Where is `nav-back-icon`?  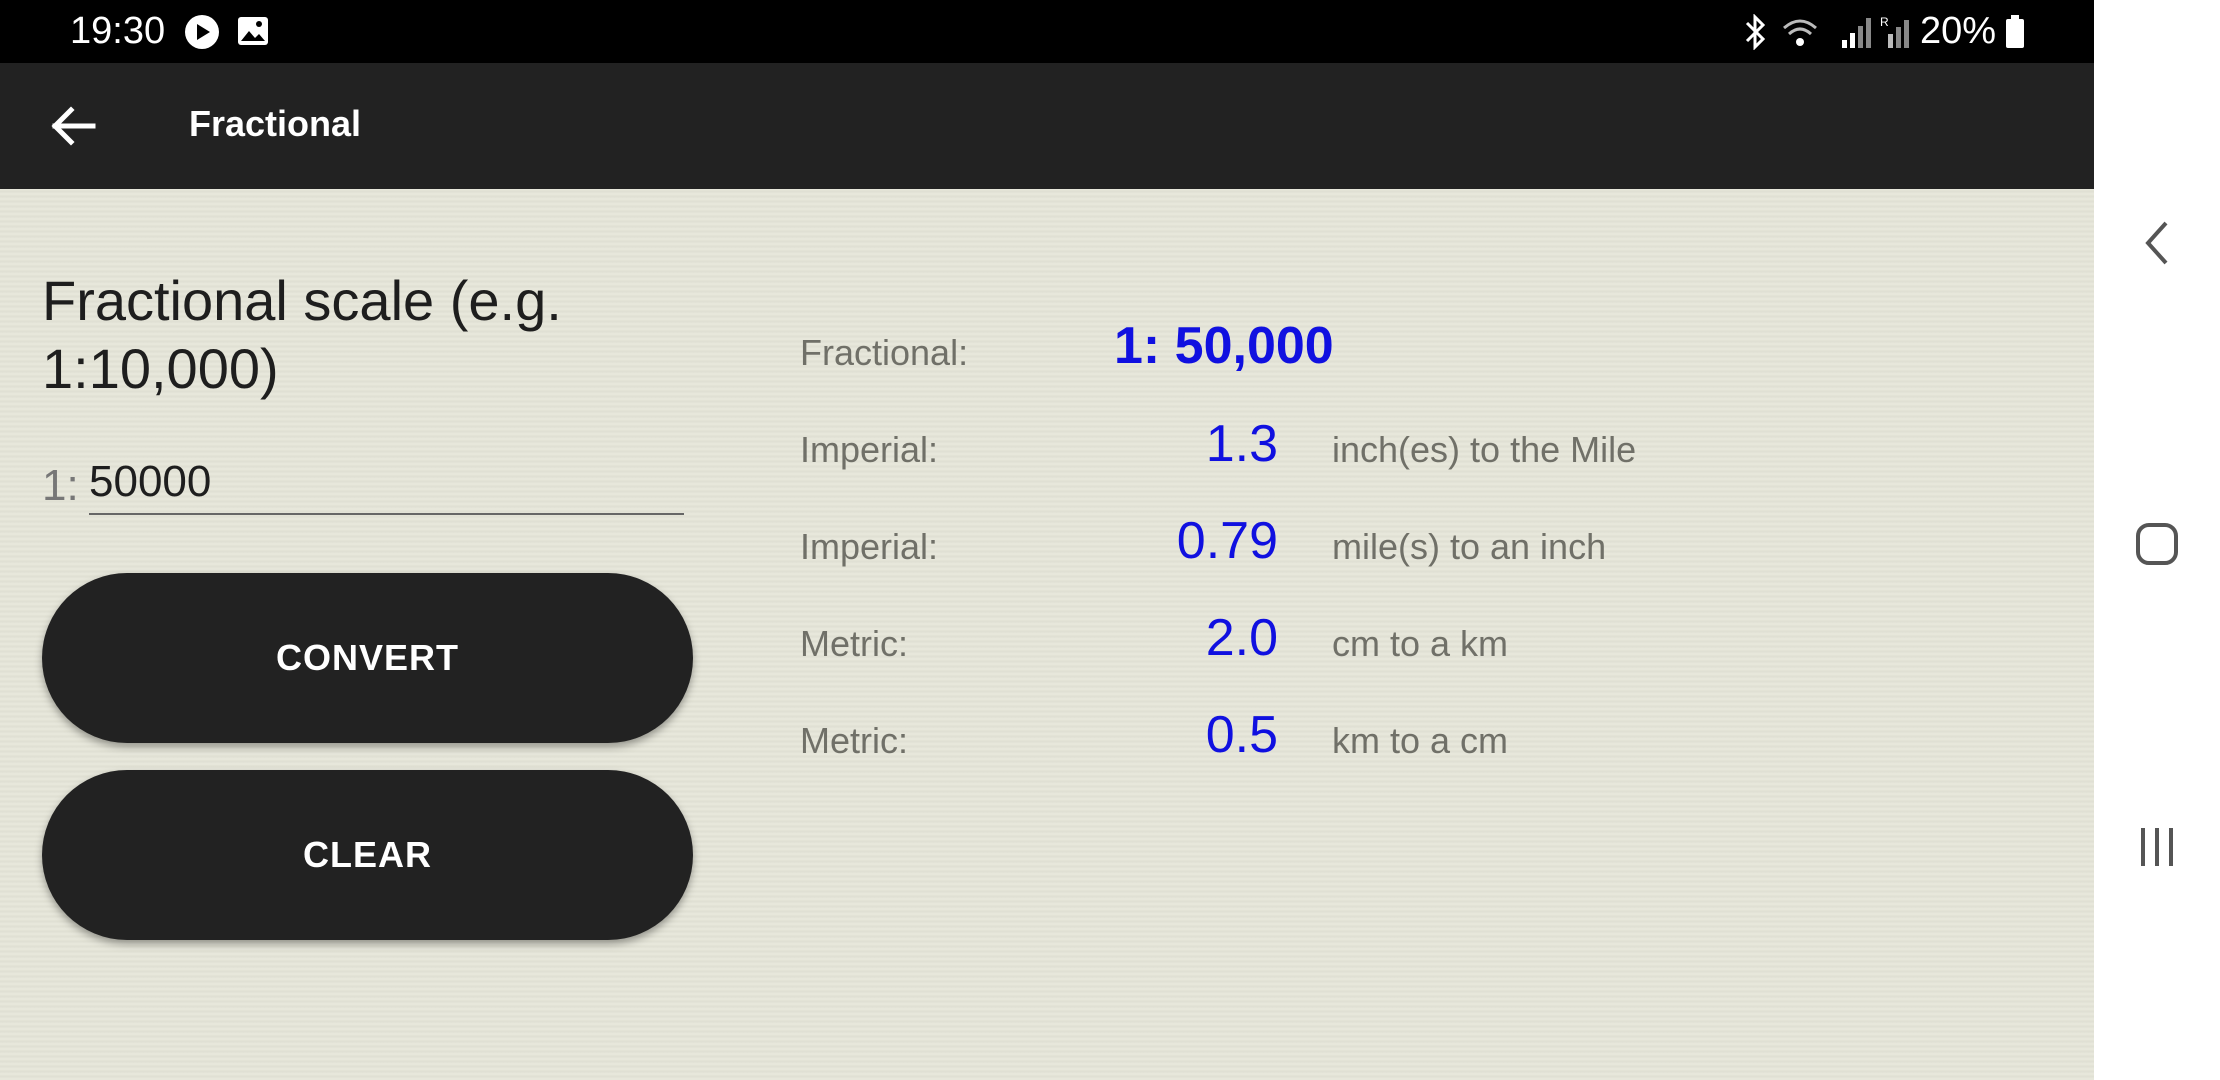
nav-back-icon is located at coordinates (2156, 243).